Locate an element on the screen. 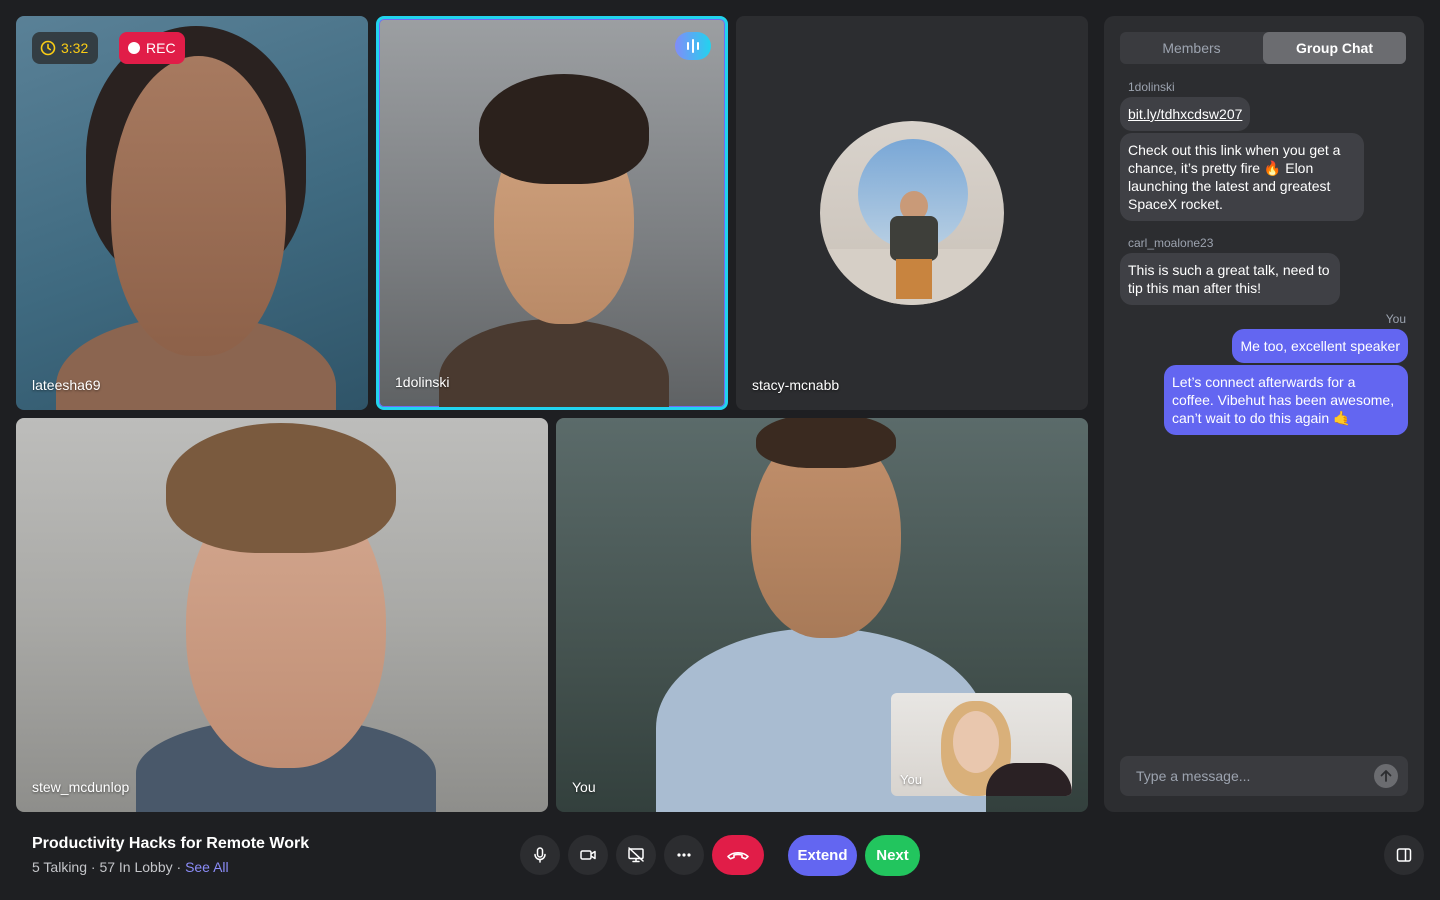 The image size is (1440, 900). camera-button is located at coordinates (588, 855).